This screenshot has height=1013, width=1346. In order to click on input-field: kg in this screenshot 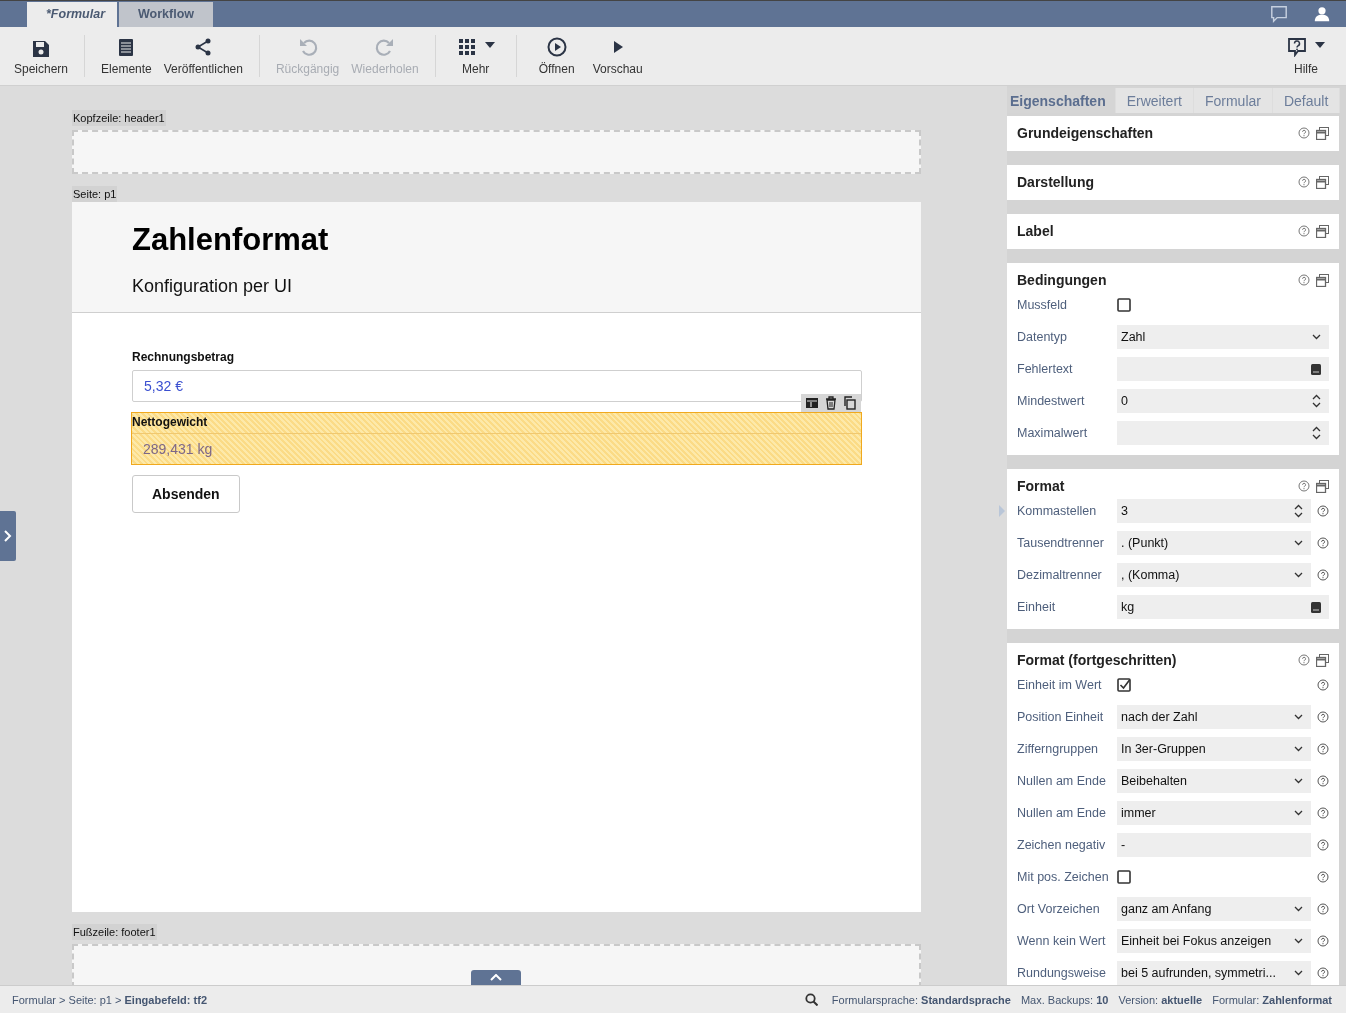, I will do `click(1223, 607)`.